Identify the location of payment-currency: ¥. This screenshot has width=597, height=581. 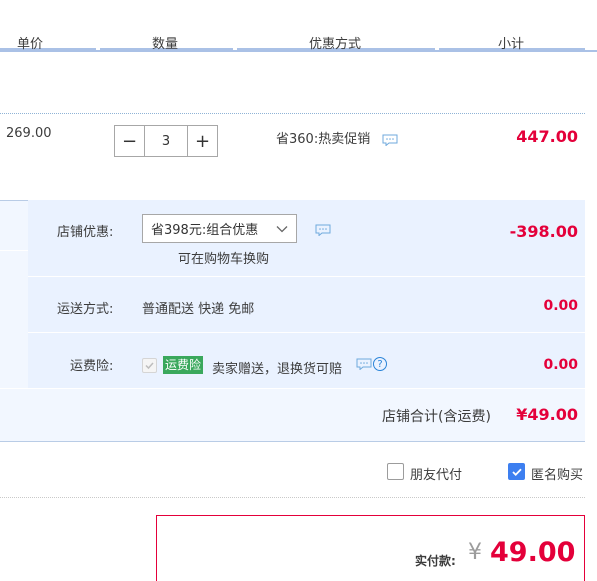
(475, 552).